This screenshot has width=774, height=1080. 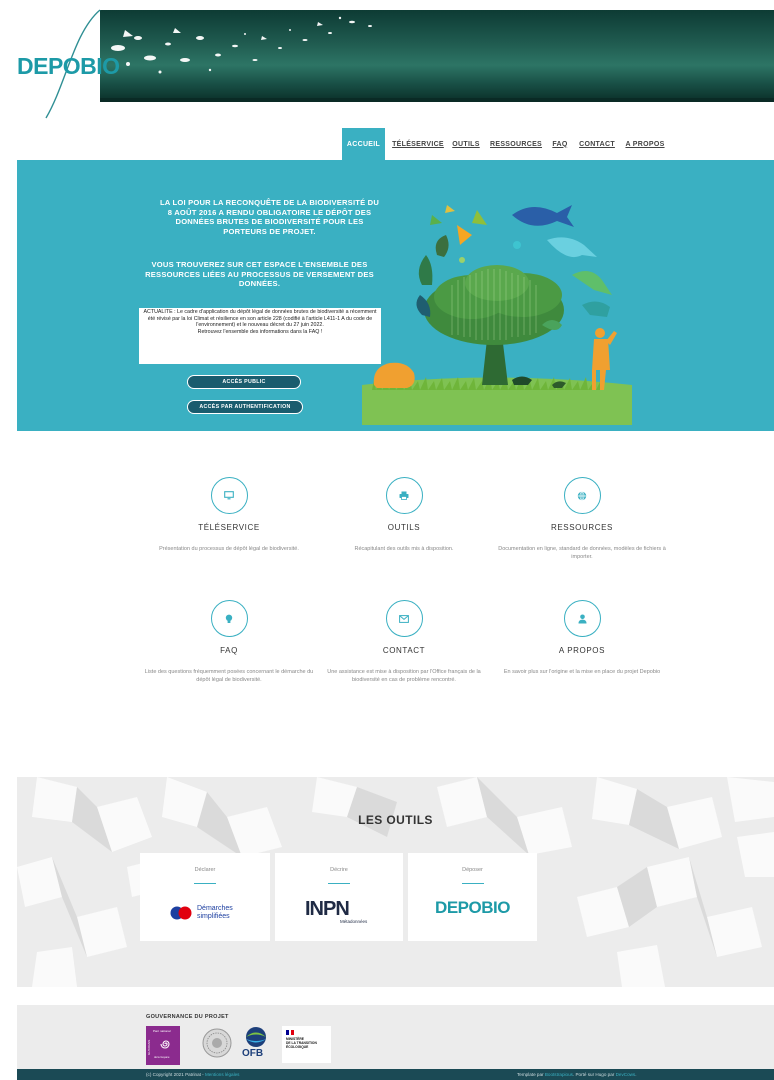 What do you see at coordinates (245, 407) in the screenshot?
I see `authenticated-access-button: ACCÈS PAR AUTHENTIFICATION` at bounding box center [245, 407].